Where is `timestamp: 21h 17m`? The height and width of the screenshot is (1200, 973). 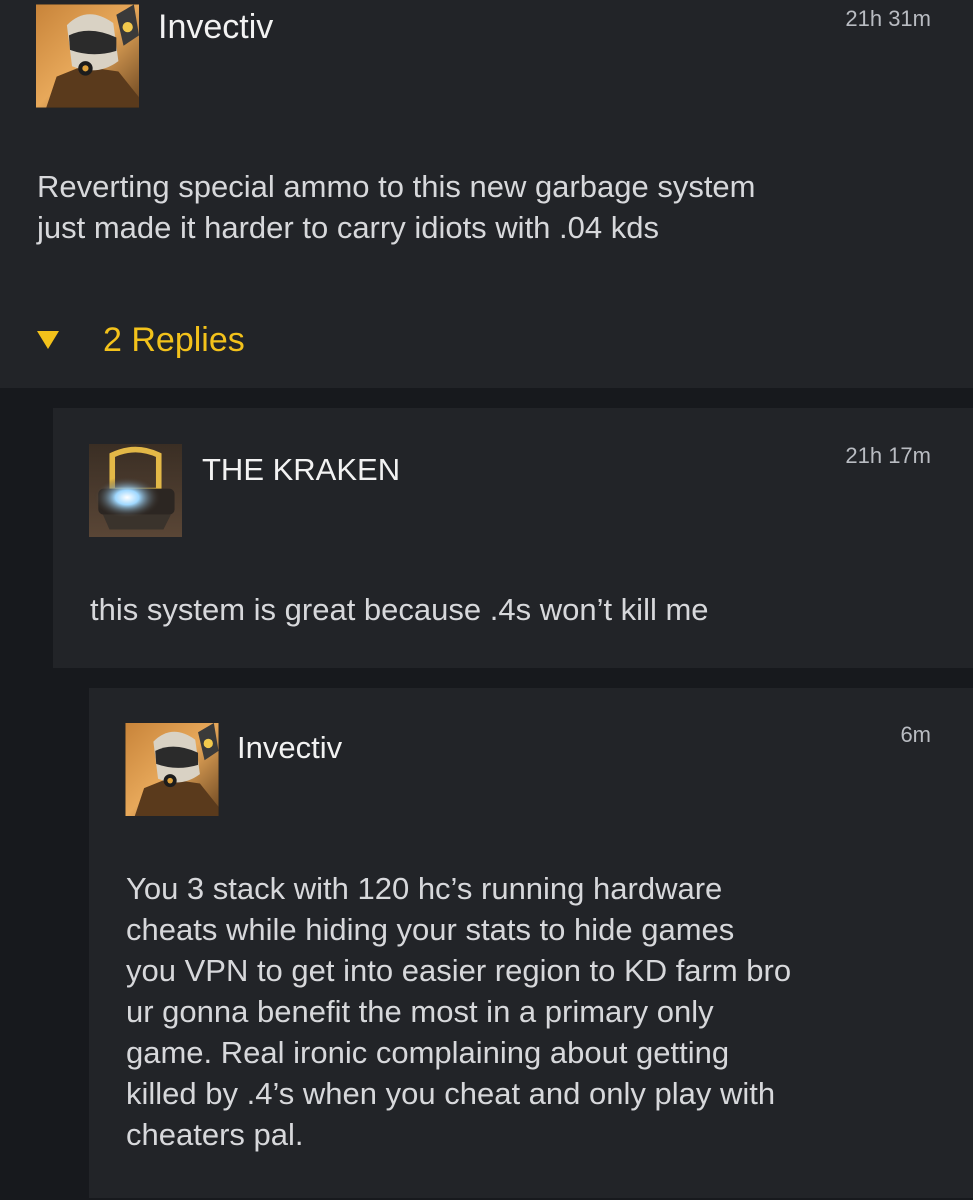
timestamp: 21h 17m is located at coordinates (888, 455).